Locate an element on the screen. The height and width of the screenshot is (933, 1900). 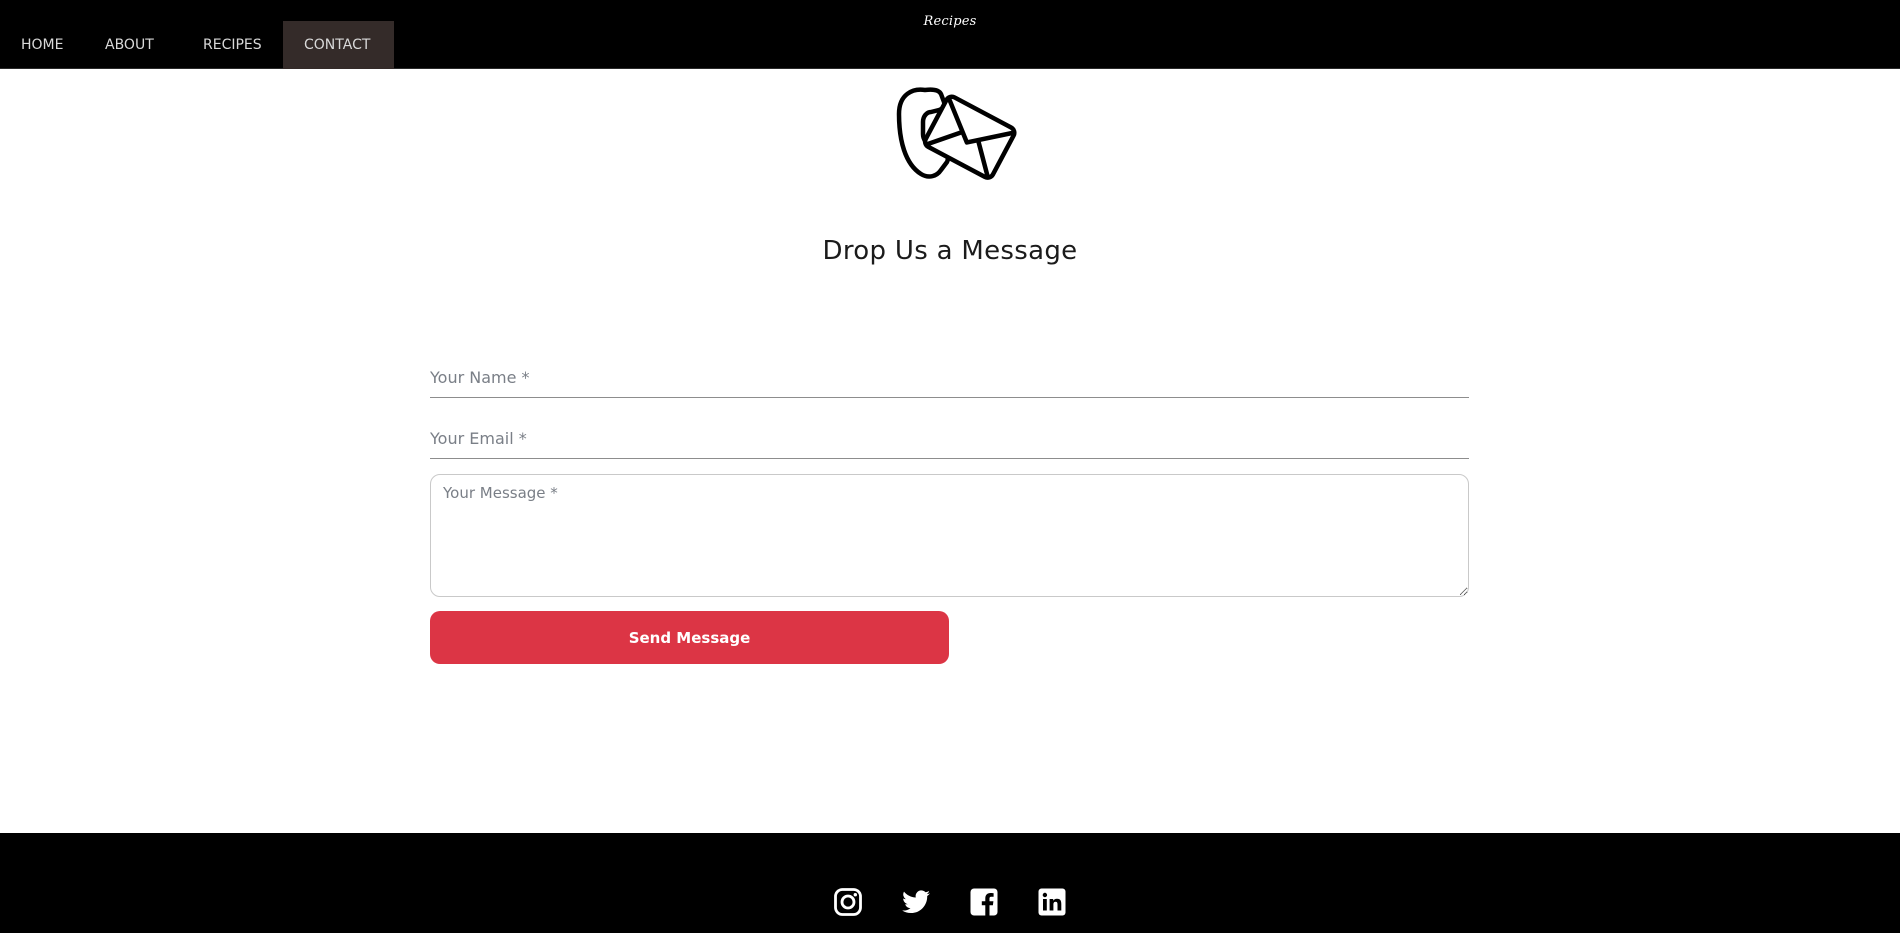
page-title: Drop Us a Message is located at coordinates (950, 251).